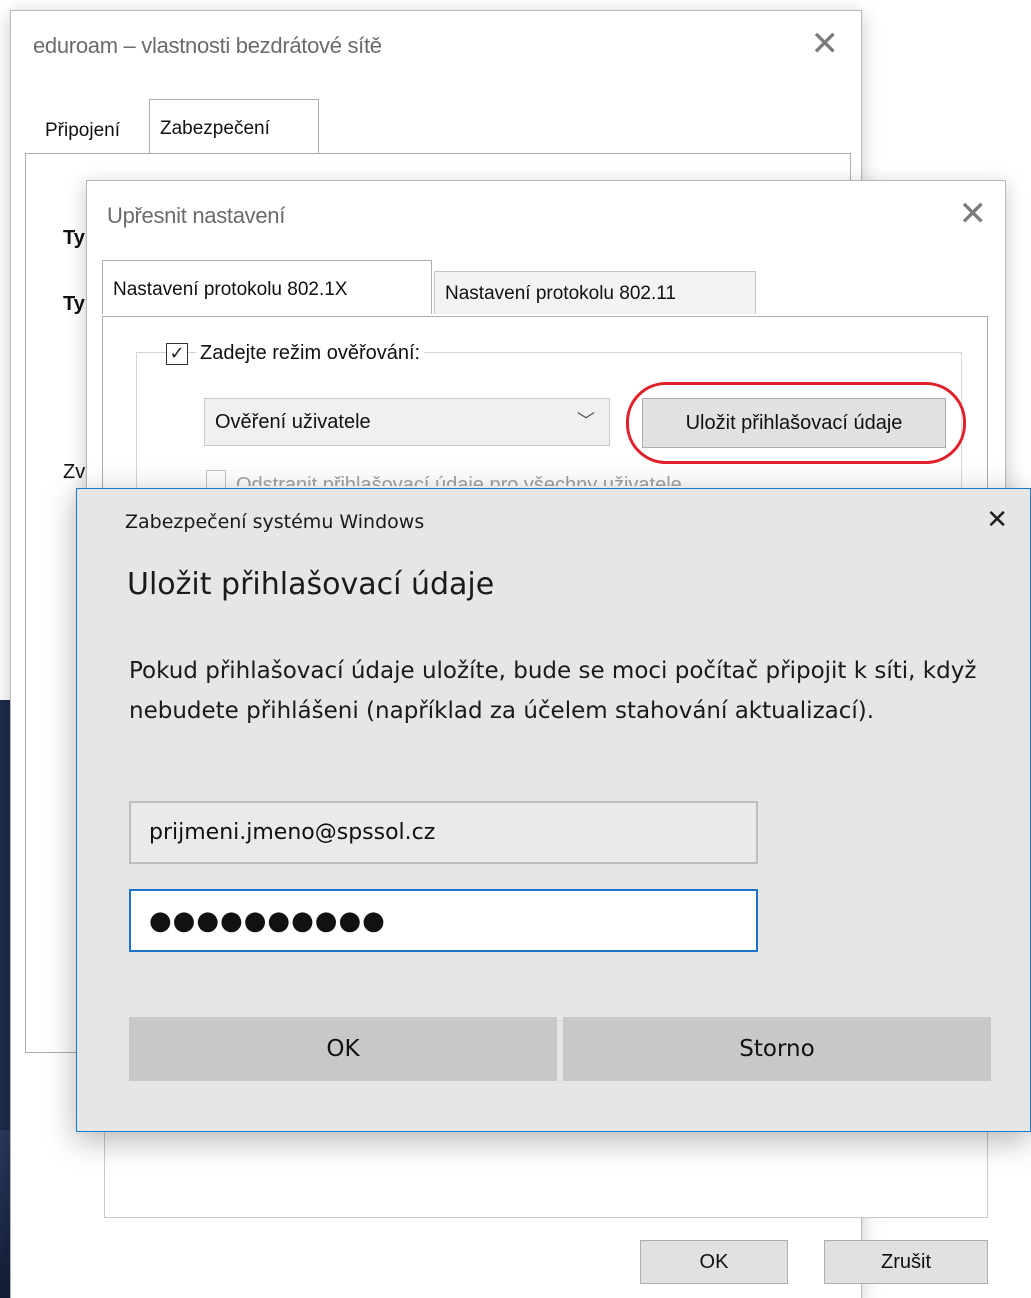  What do you see at coordinates (216, 480) in the screenshot?
I see `remove-credentials-checkbox` at bounding box center [216, 480].